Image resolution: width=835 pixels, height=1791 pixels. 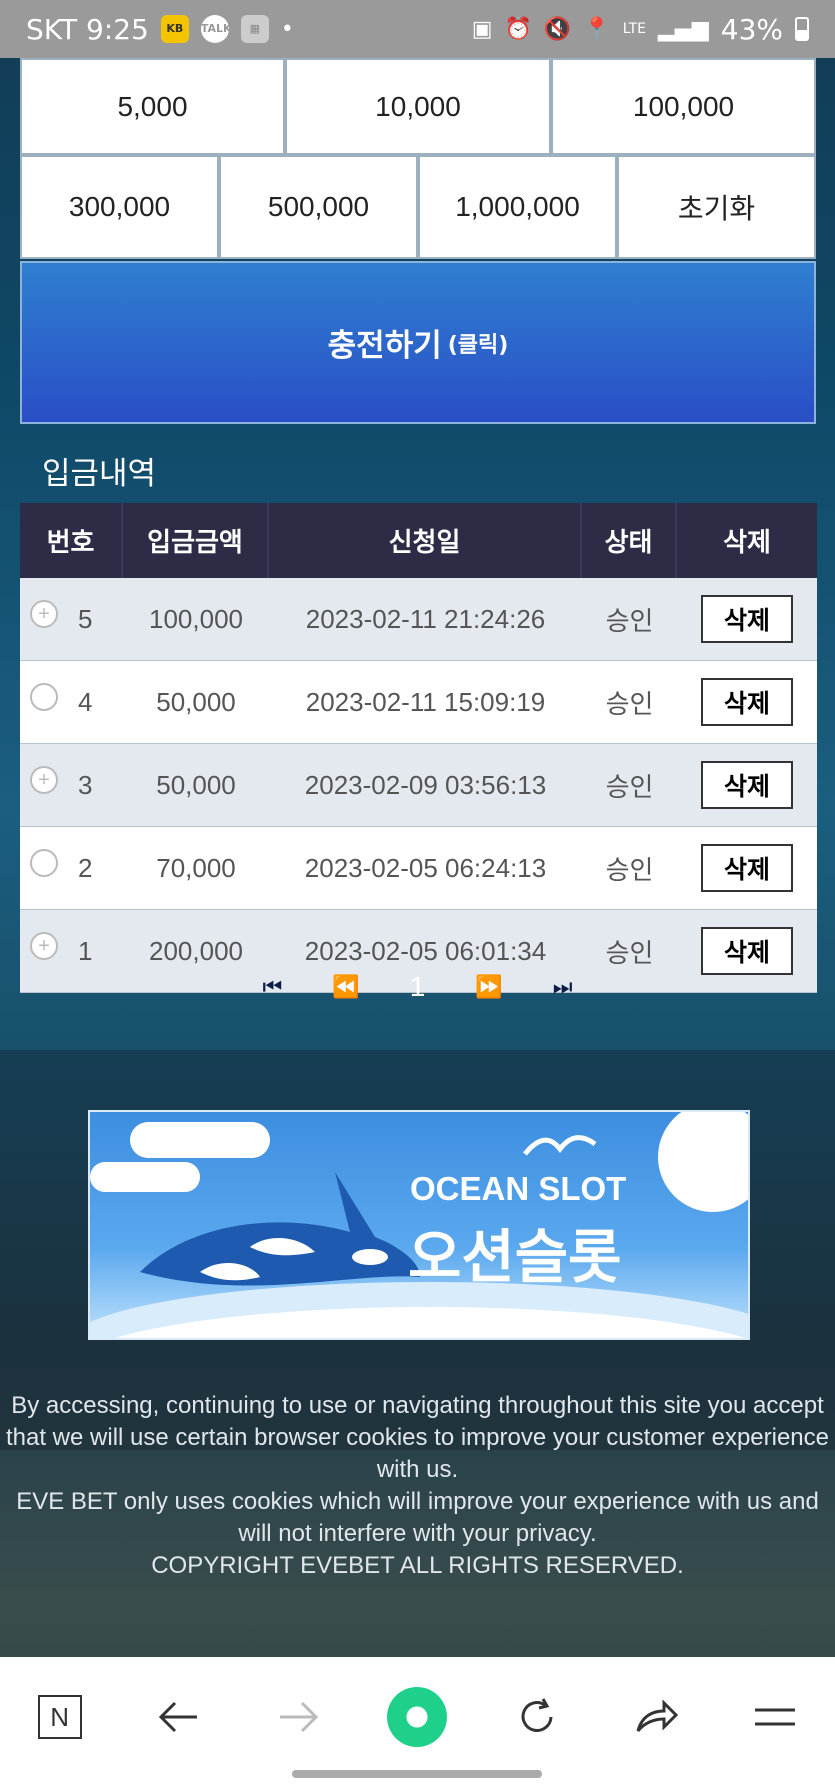 What do you see at coordinates (85, 784) in the screenshot?
I see `row-no: 3` at bounding box center [85, 784].